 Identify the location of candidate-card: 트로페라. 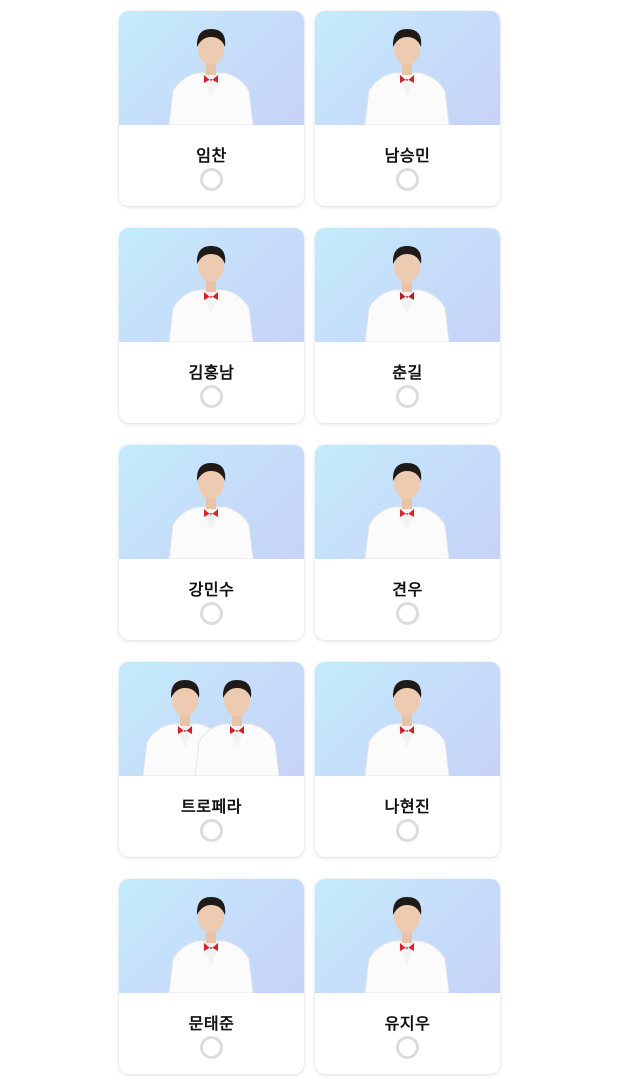
(211, 759).